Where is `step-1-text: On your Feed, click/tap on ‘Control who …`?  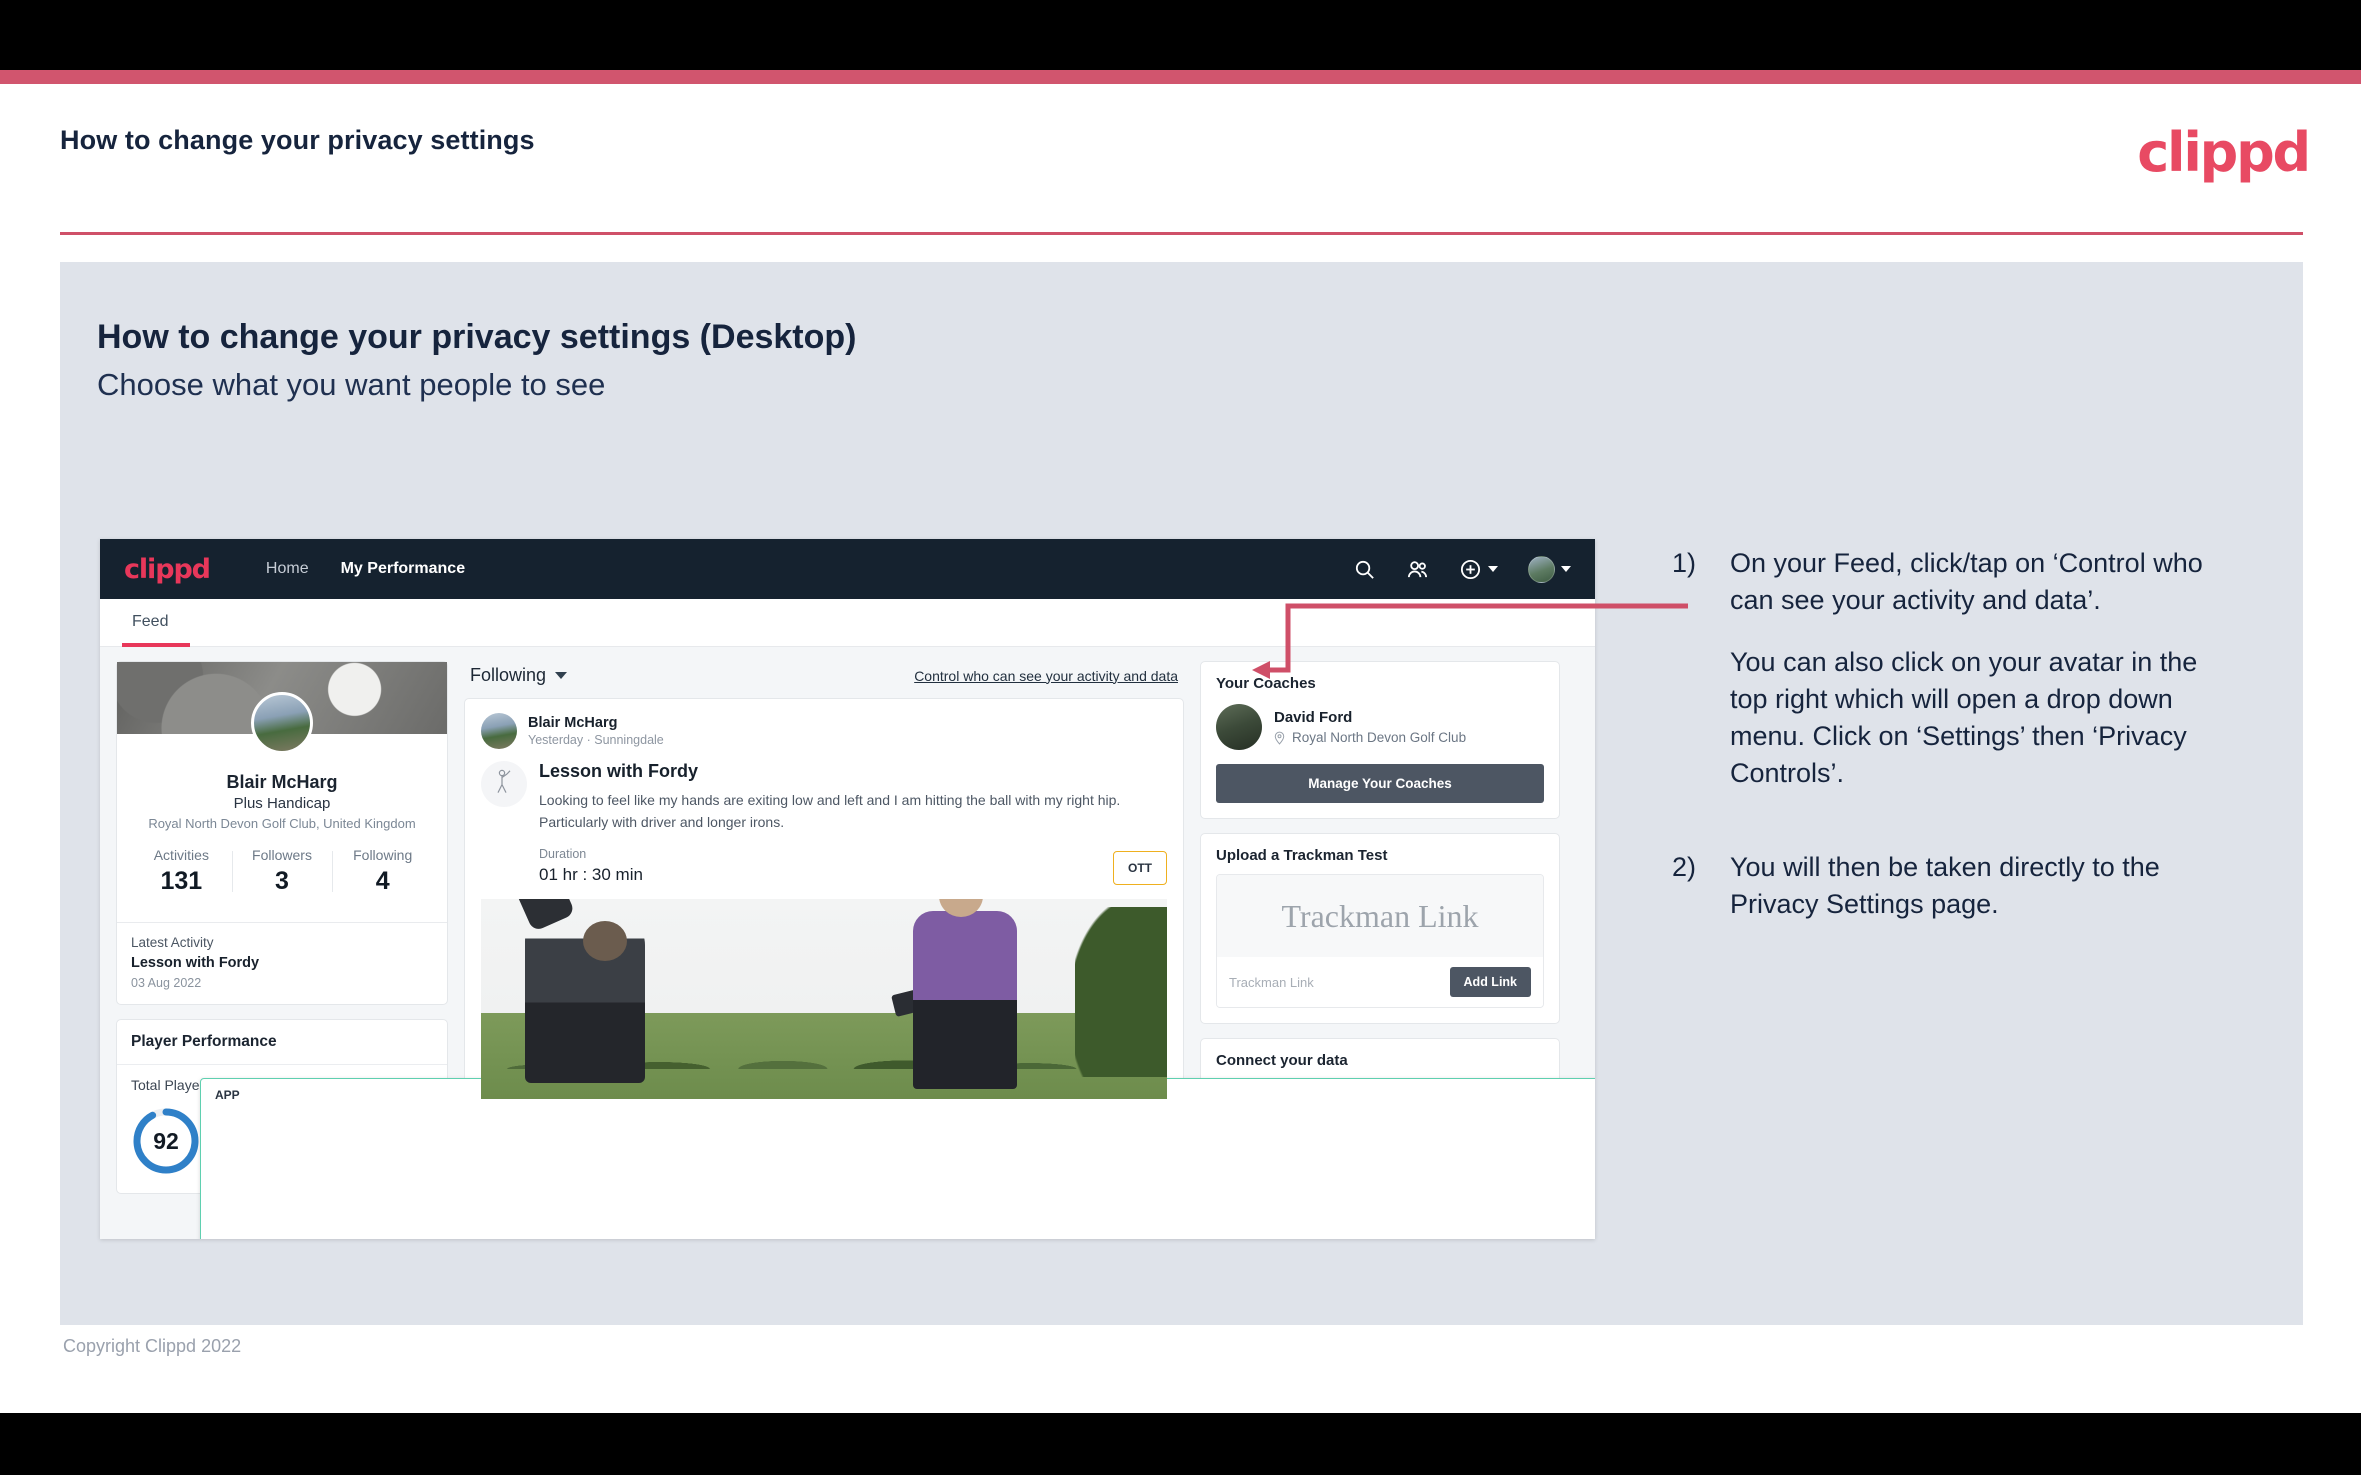 step-1-text: On your Feed, click/tap on ‘Control who … is located at coordinates (1966, 581).